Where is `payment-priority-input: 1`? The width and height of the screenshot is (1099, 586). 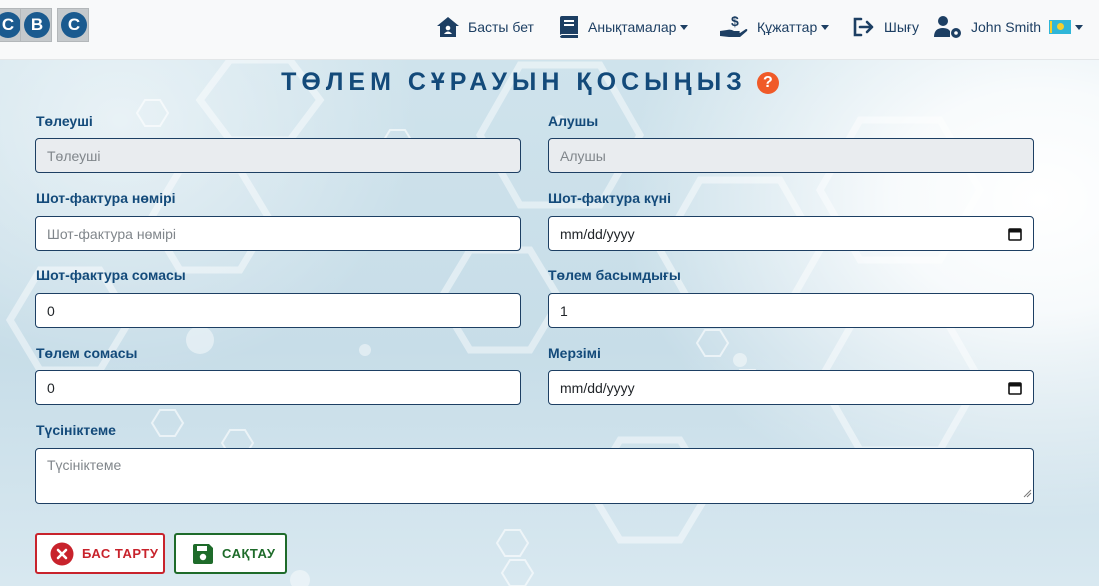 payment-priority-input: 1 is located at coordinates (791, 310).